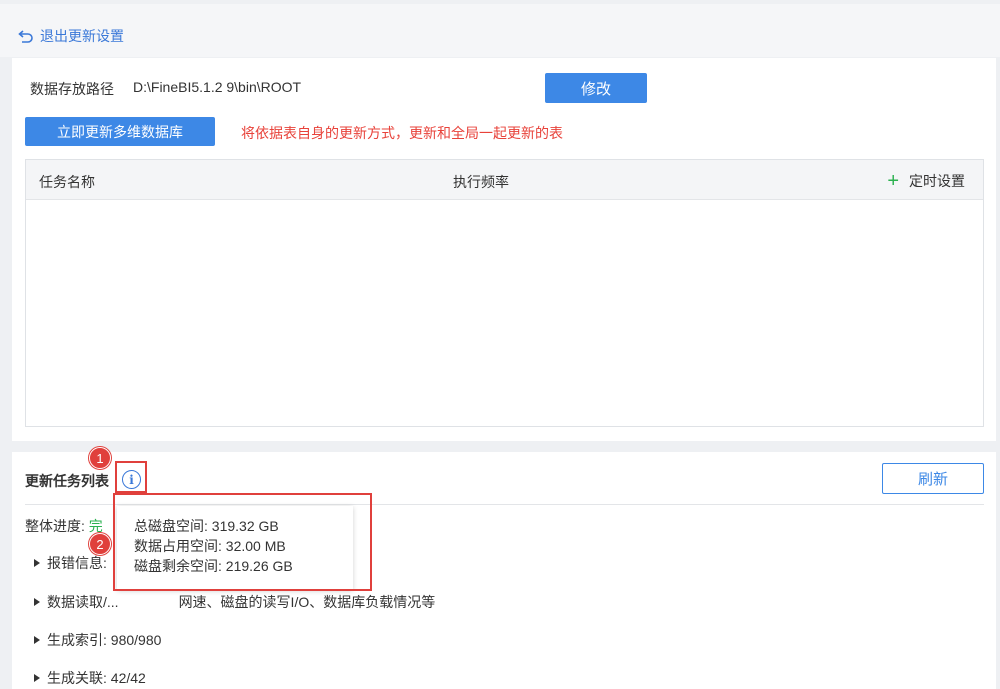  Describe the element at coordinates (500, 30) in the screenshot. I see `top-bar: 退出更新设置` at that location.